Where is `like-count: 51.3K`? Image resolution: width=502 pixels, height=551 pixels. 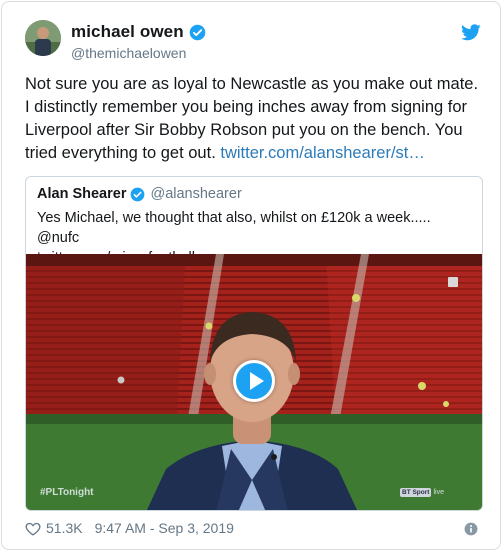
like-count: 51.3K is located at coordinates (64, 528).